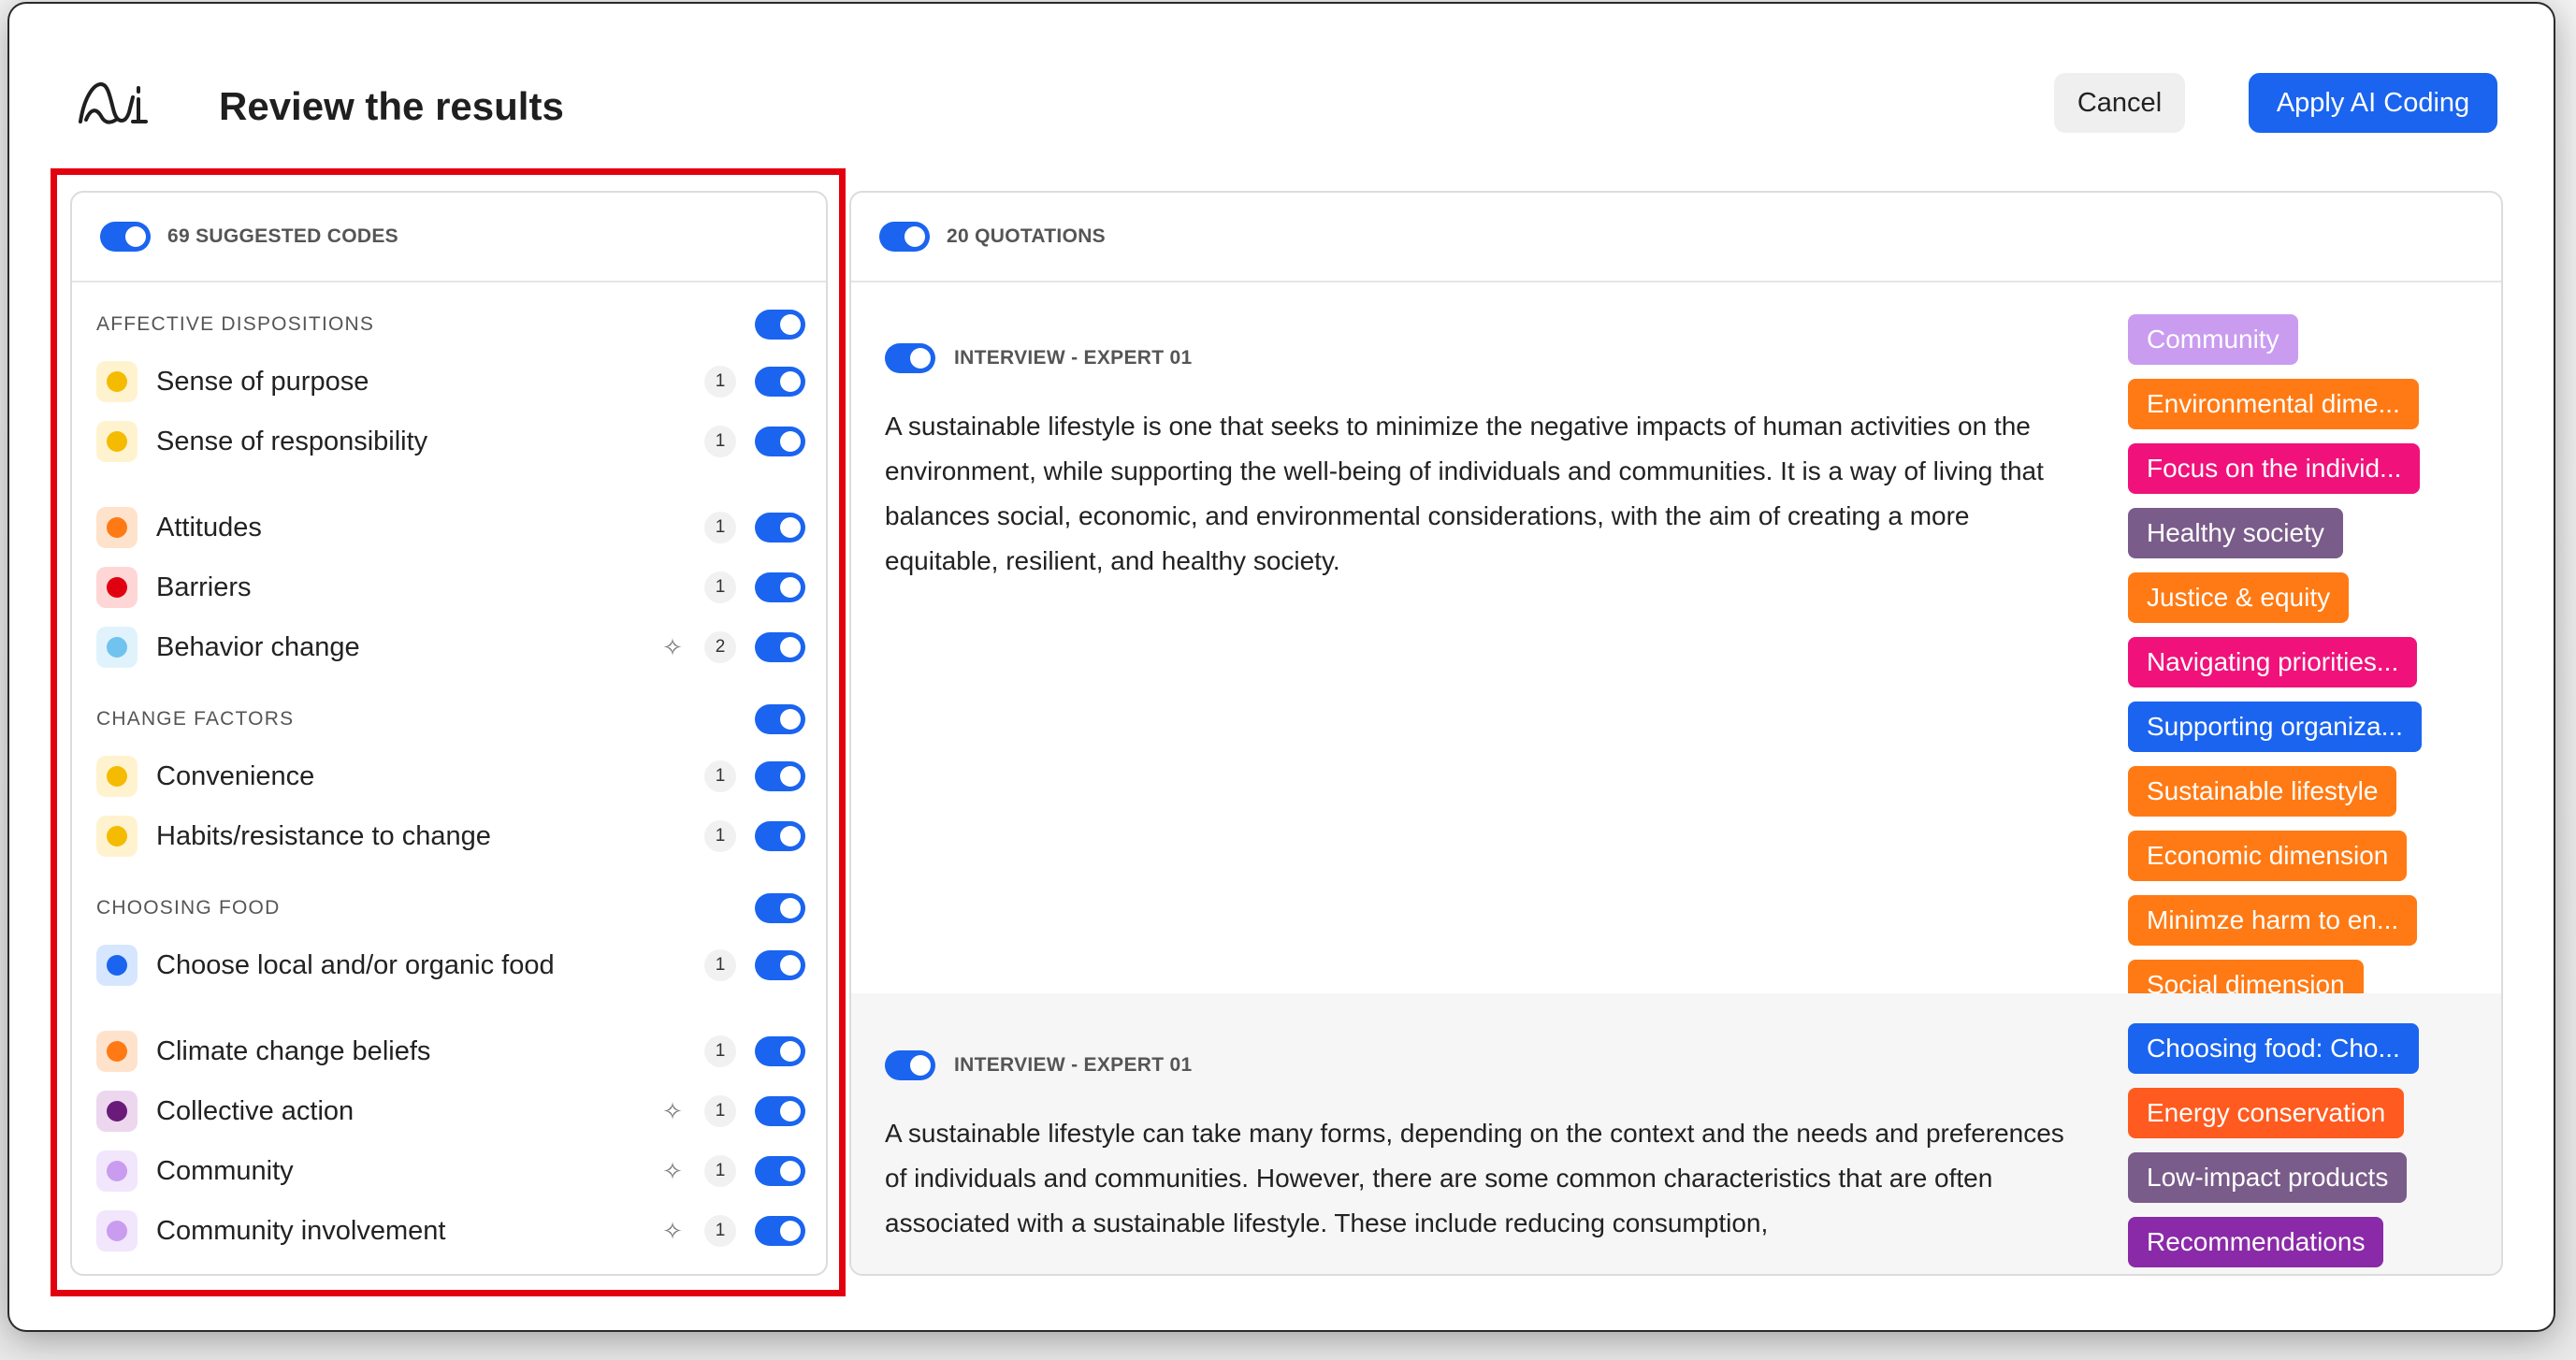  Describe the element at coordinates (2239, 597) in the screenshot. I see `code-chip: Justice & equity` at that location.